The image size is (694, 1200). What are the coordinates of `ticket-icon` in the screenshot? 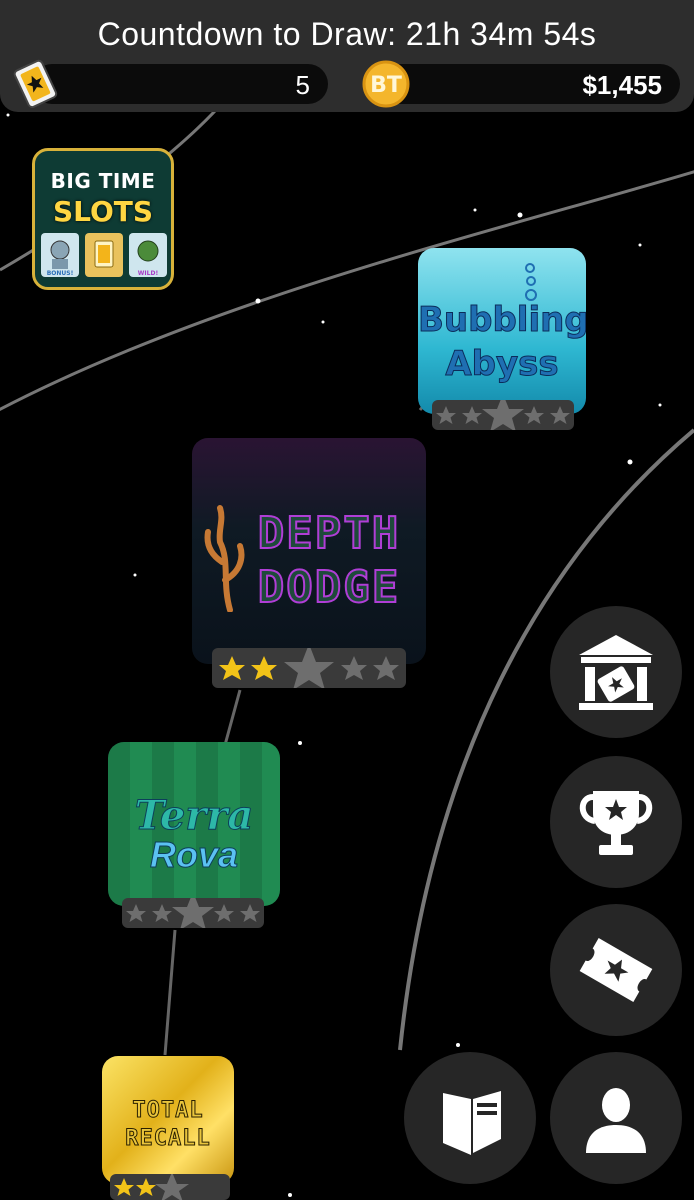 It's located at (35, 83).